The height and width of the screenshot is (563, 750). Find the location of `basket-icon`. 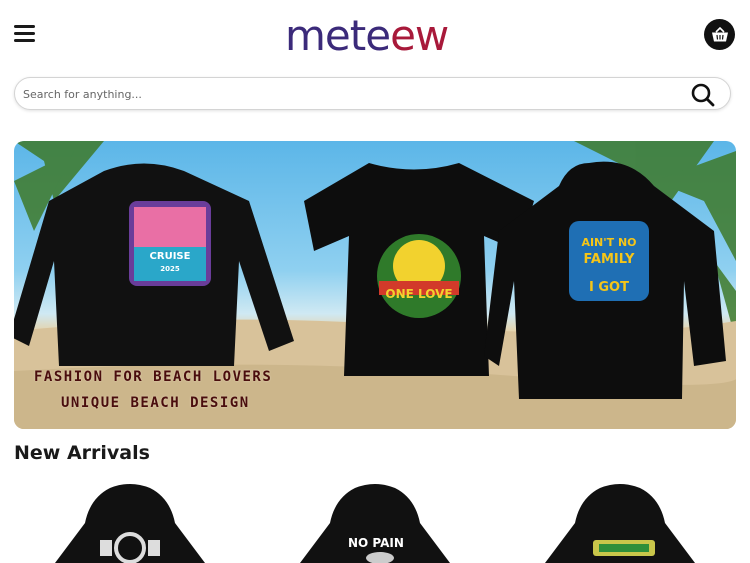

basket-icon is located at coordinates (719, 34).